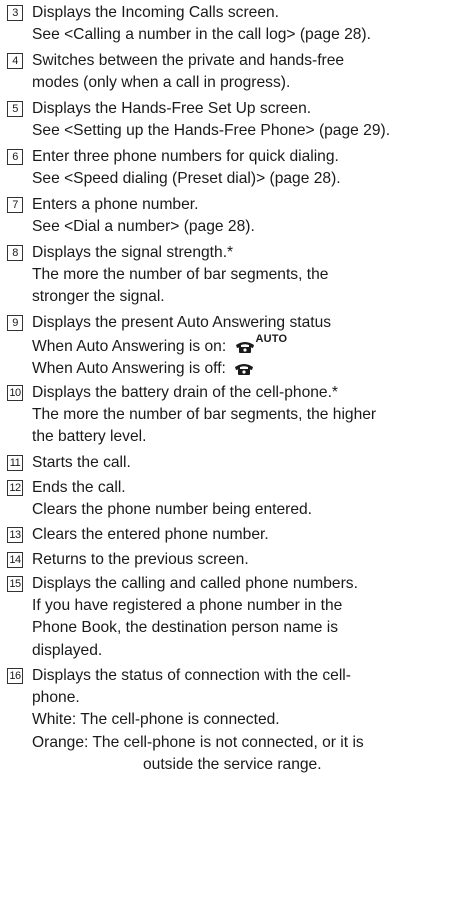 The image size is (473, 920). Describe the element at coordinates (150, 534) in the screenshot. I see `item-text: Clears the entered phone number.` at that location.